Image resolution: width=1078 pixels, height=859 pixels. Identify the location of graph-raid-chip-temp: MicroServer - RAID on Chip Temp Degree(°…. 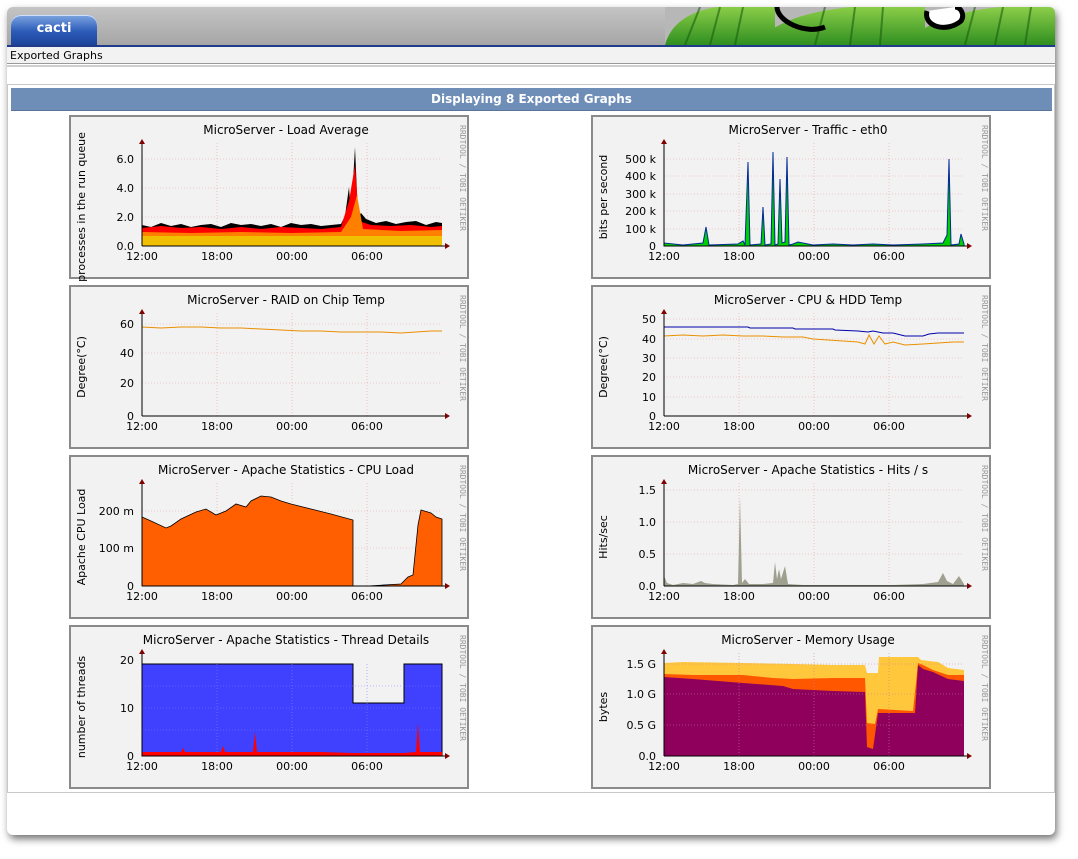
(269, 367).